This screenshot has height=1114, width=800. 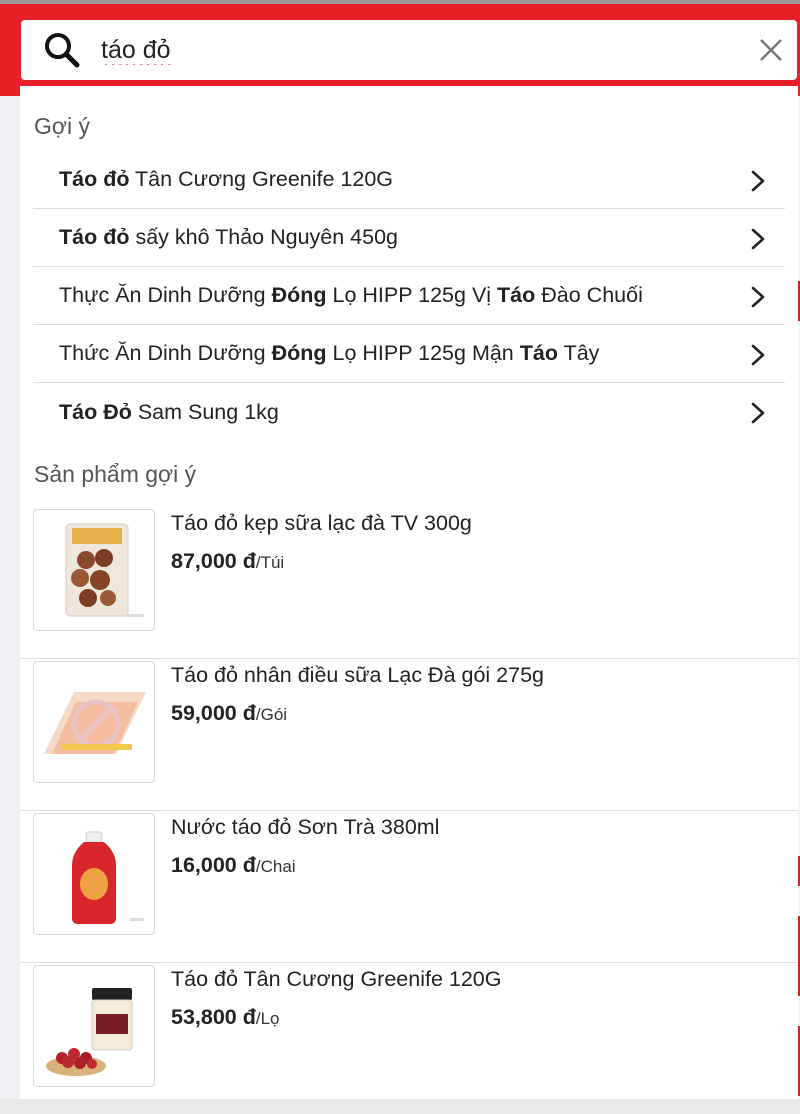 I want to click on product-price: 53,800 đ/Lọ, so click(x=225, y=1017).